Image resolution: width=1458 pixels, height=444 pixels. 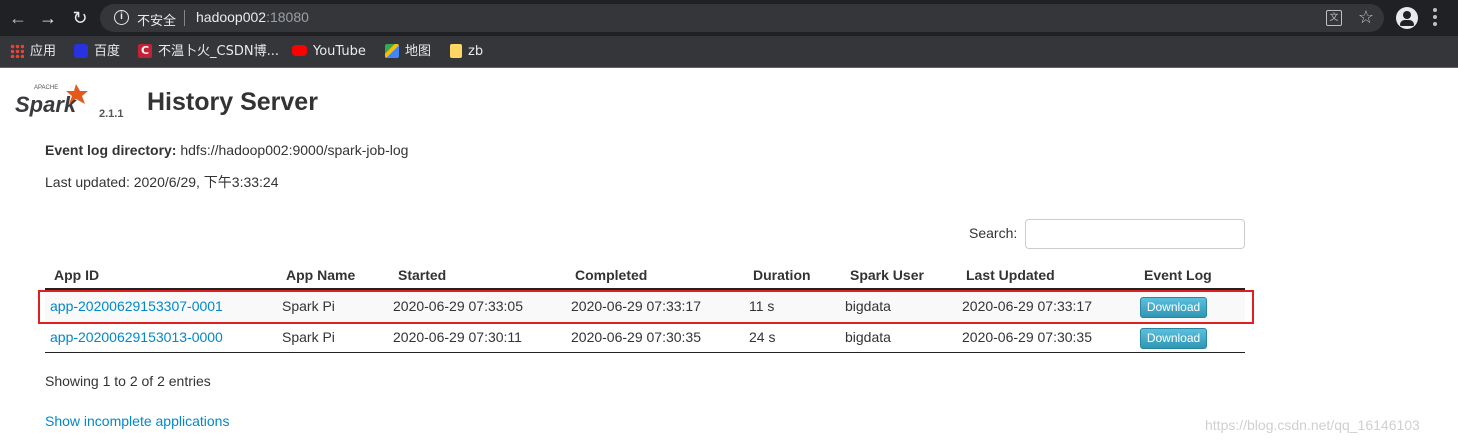 What do you see at coordinates (611, 275) in the screenshot?
I see `column-header-completed: Completed` at bounding box center [611, 275].